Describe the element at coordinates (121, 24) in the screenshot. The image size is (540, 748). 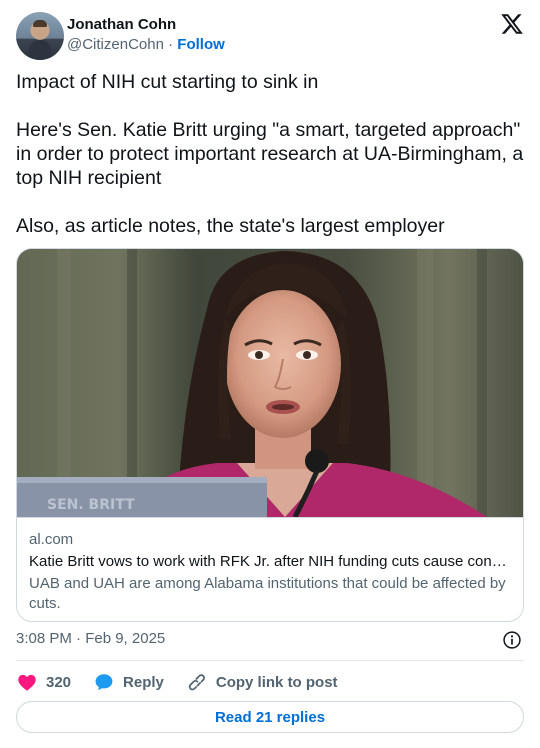
I see `author-name: Jonathan Cohn` at that location.